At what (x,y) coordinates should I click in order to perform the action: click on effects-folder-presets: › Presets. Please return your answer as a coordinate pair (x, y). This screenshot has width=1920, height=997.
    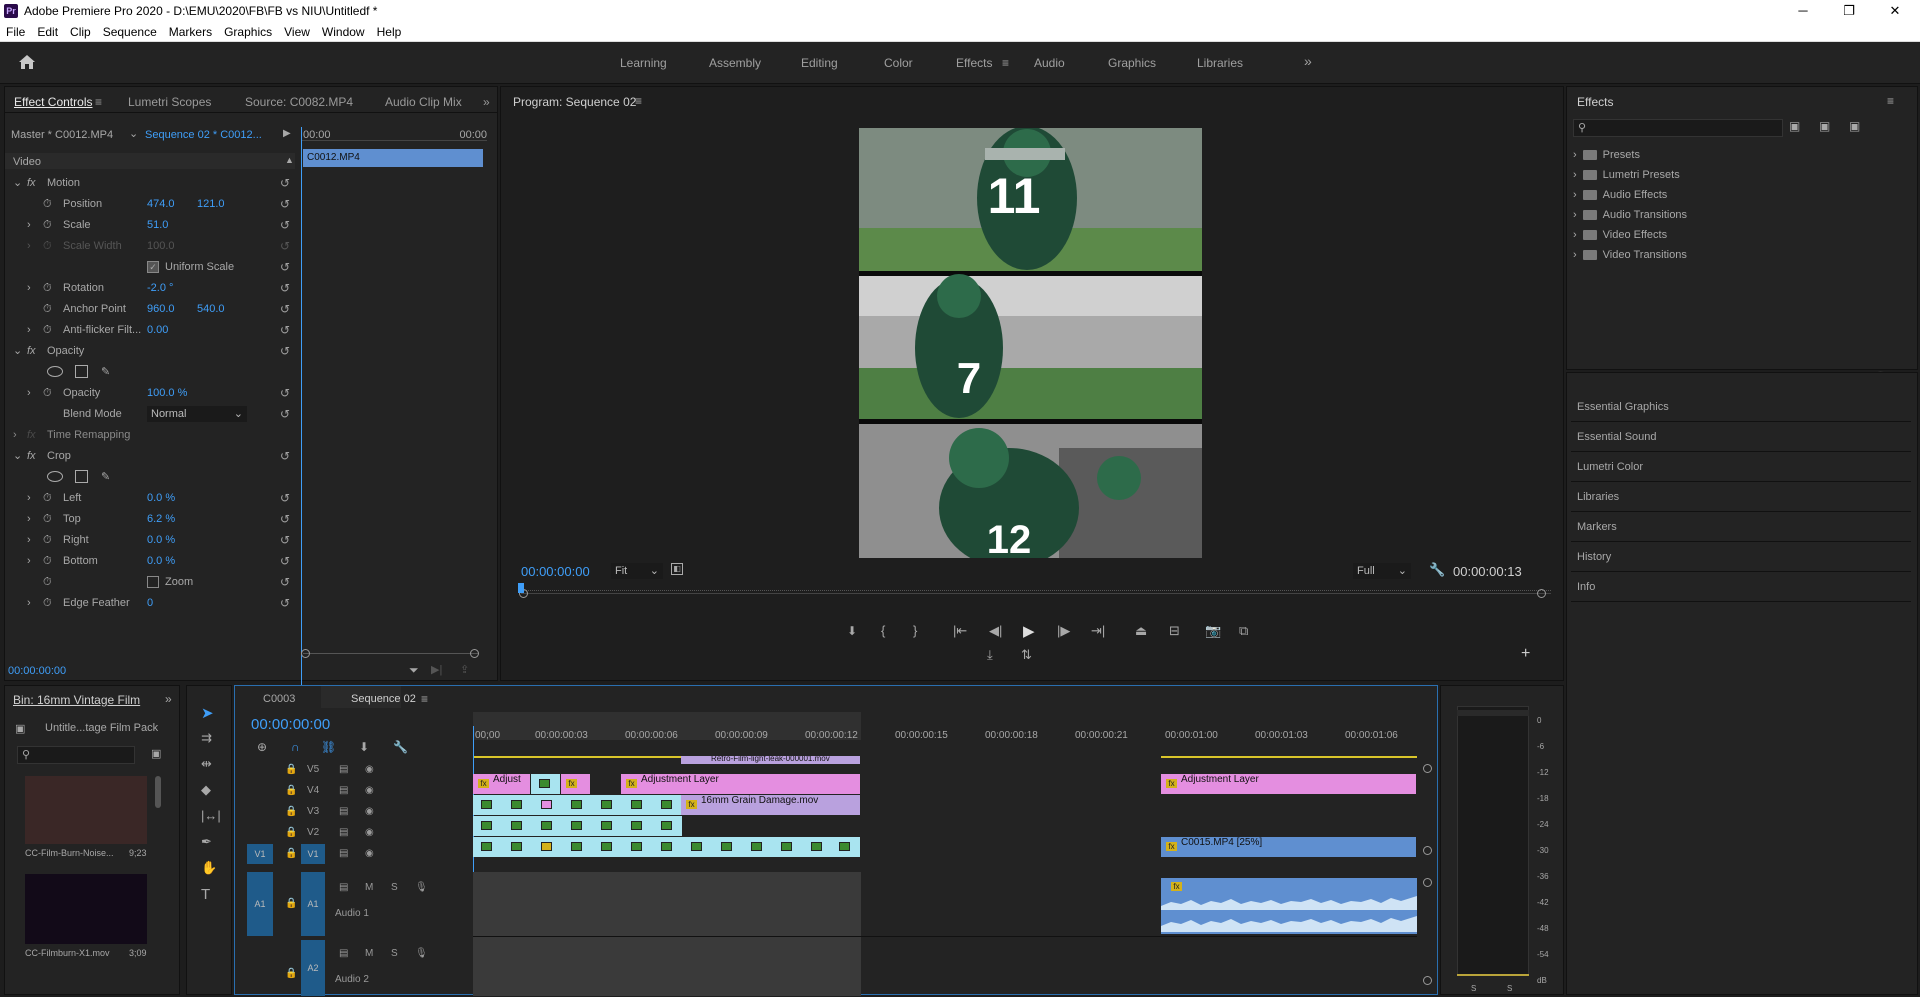
    Looking at the image, I should click on (1737, 155).